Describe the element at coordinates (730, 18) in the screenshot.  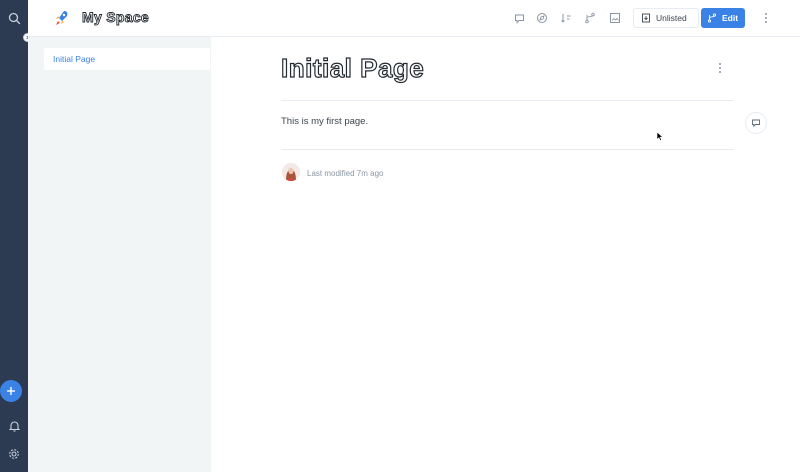
I see `edit-label: Edit` at that location.